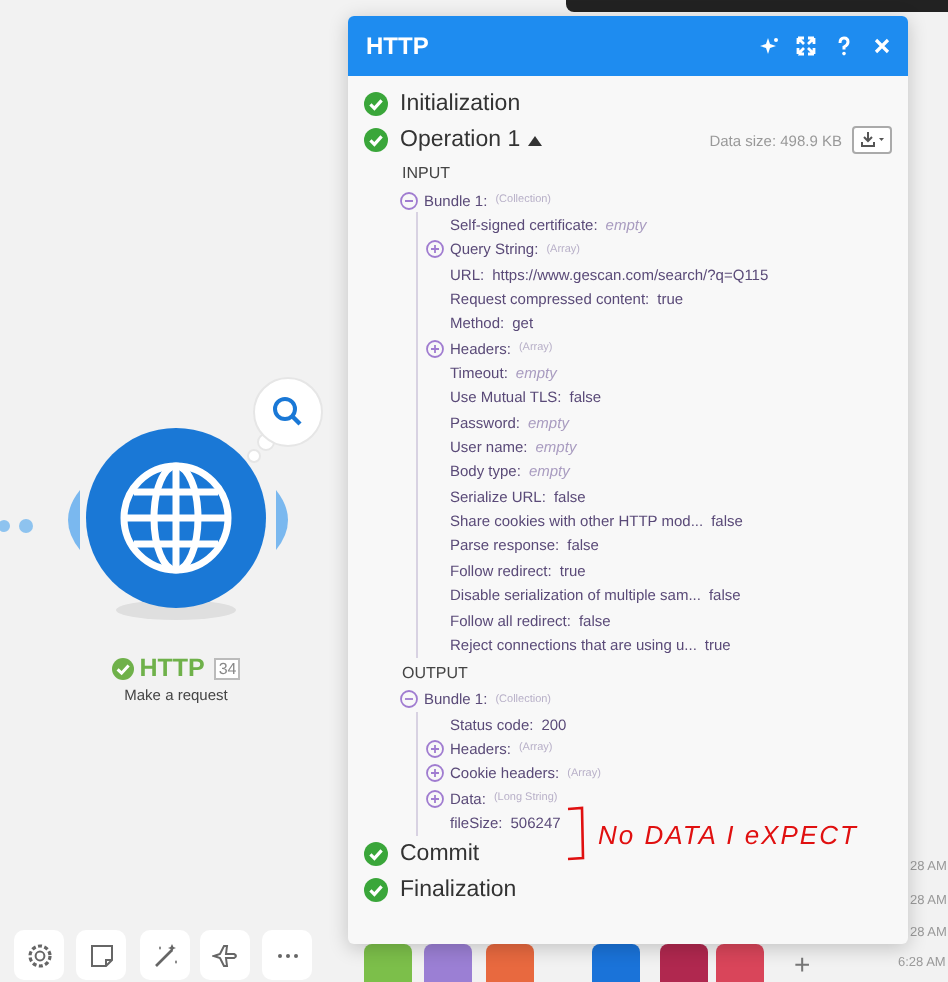 This screenshot has width=948, height=982. Describe the element at coordinates (576, 834) in the screenshot. I see `bracket-mark` at that location.